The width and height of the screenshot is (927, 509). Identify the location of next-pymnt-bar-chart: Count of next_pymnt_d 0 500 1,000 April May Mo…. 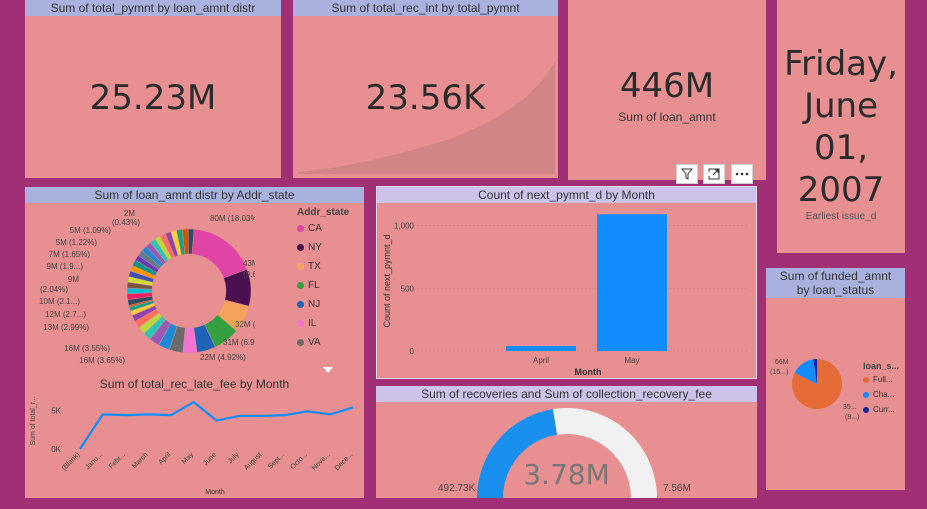
(566, 290).